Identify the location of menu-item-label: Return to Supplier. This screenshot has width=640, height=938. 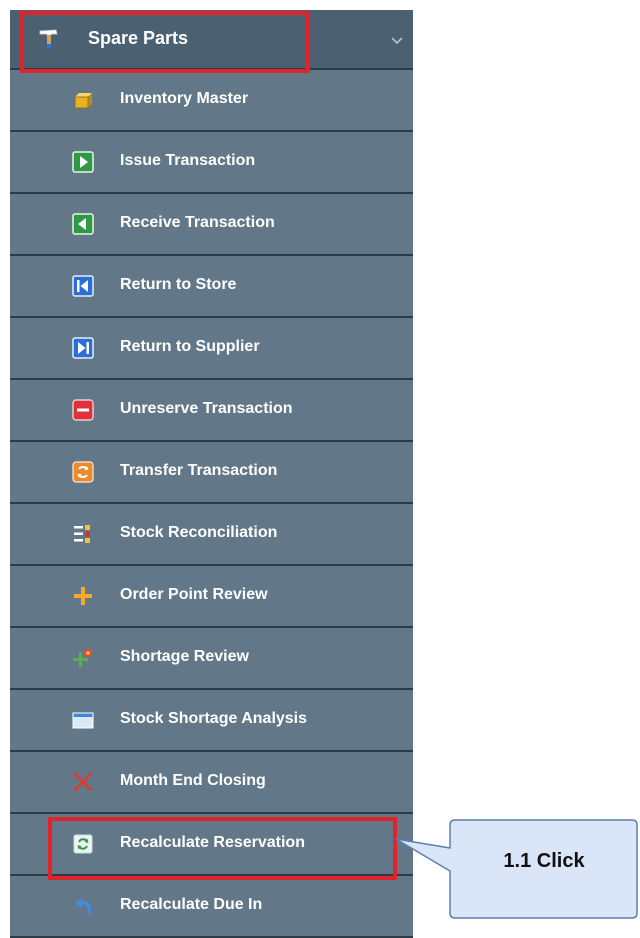
(190, 346).